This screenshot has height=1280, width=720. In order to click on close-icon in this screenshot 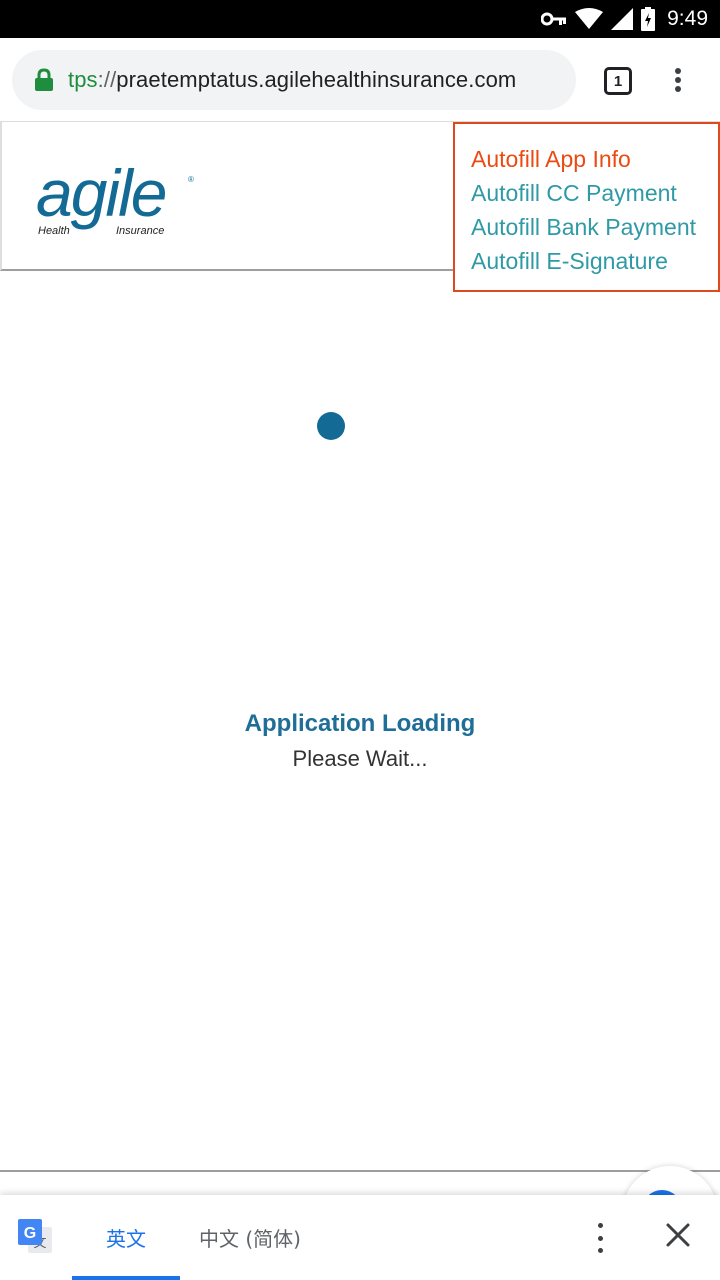, I will do `click(678, 1235)`.